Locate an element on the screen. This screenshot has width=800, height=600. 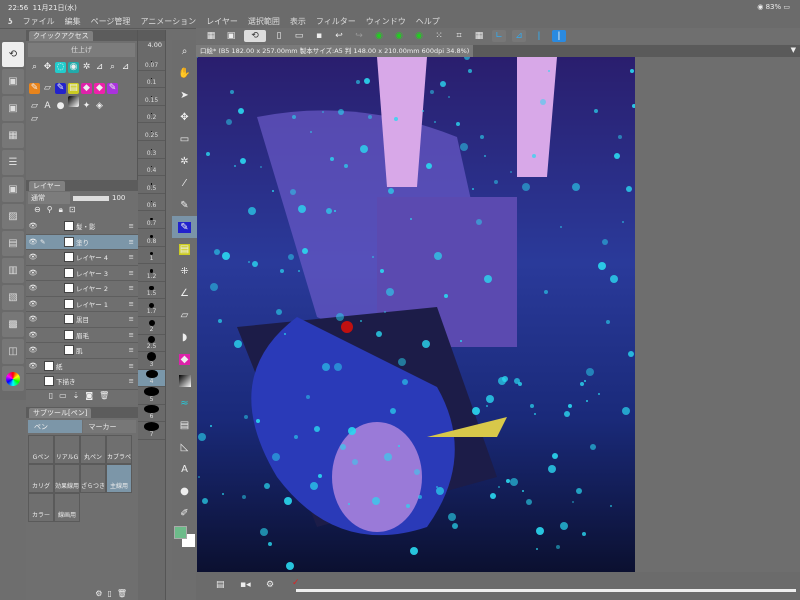
page-icon: ▣ is located at coordinates (231, 36).